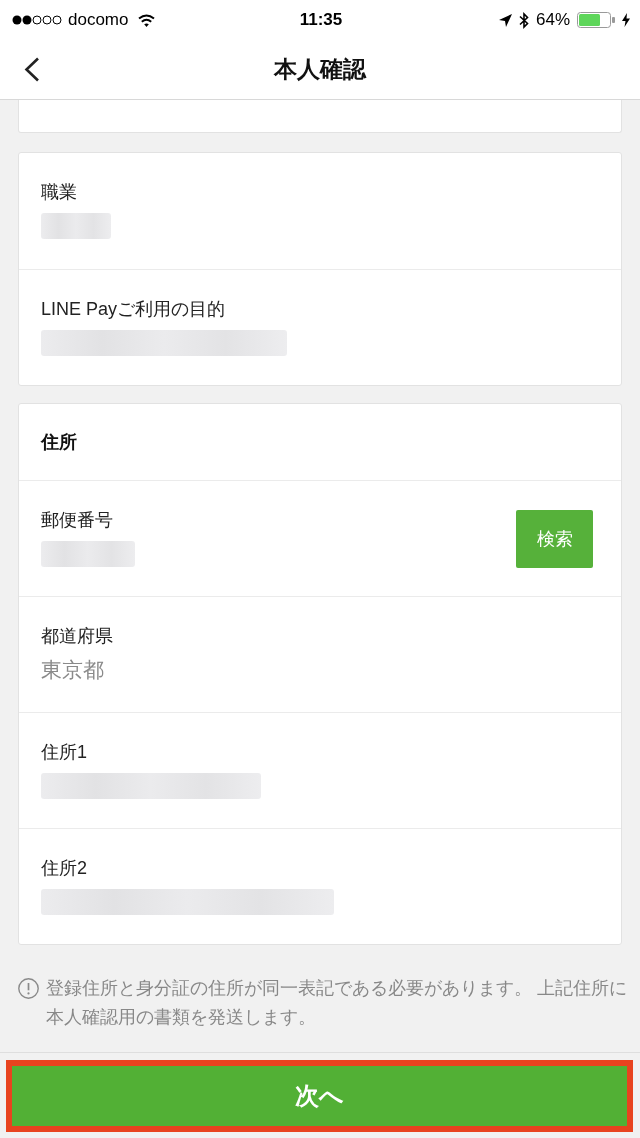 The height and width of the screenshot is (1138, 640). Describe the element at coordinates (64, 868) in the screenshot. I see `field-label: 住所2` at that location.